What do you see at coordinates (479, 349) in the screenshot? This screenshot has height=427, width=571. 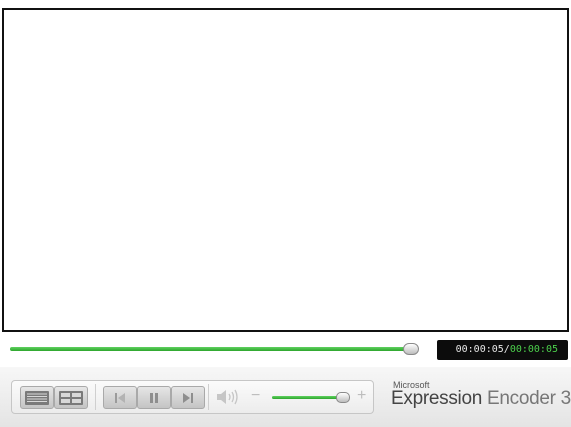 I see `current-time: 00:00:05` at bounding box center [479, 349].